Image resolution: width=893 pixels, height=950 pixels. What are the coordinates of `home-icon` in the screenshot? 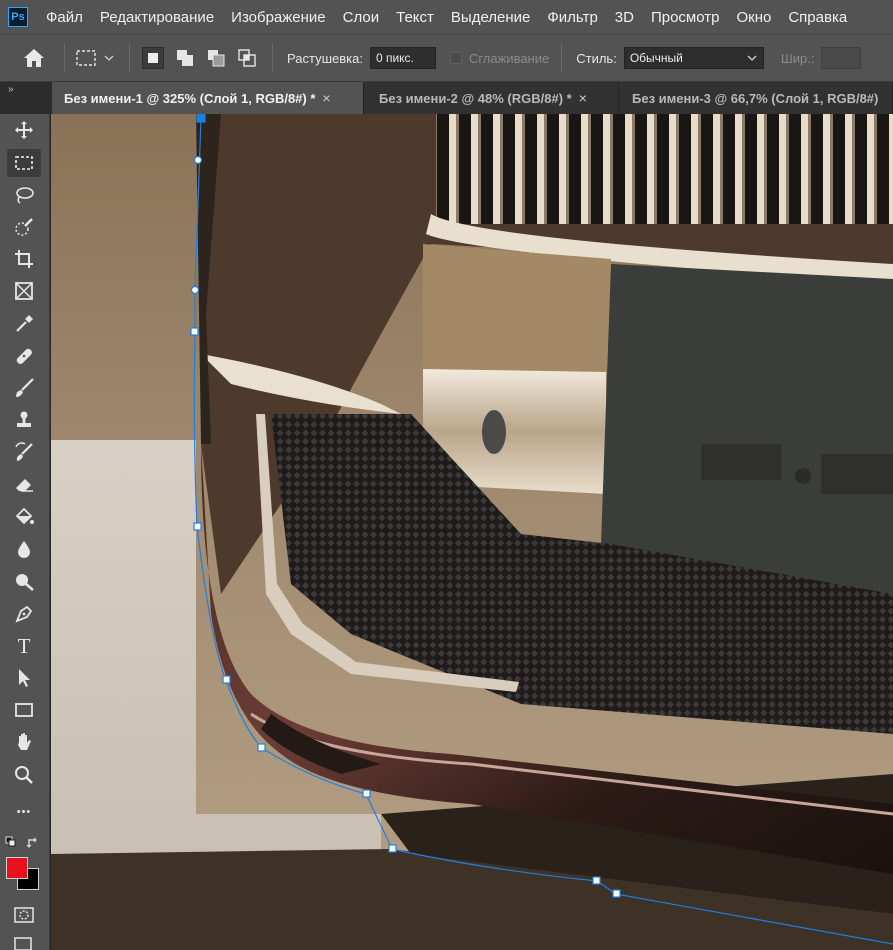 It's located at (34, 58).